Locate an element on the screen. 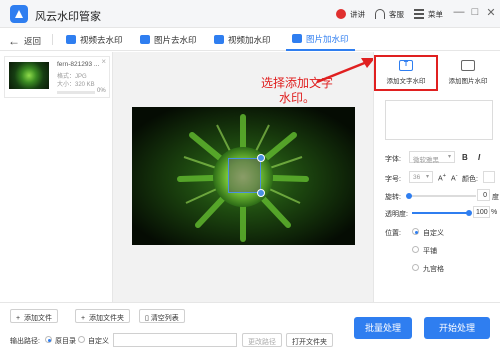 The image size is (500, 352). highlight-box is located at coordinates (406, 73).